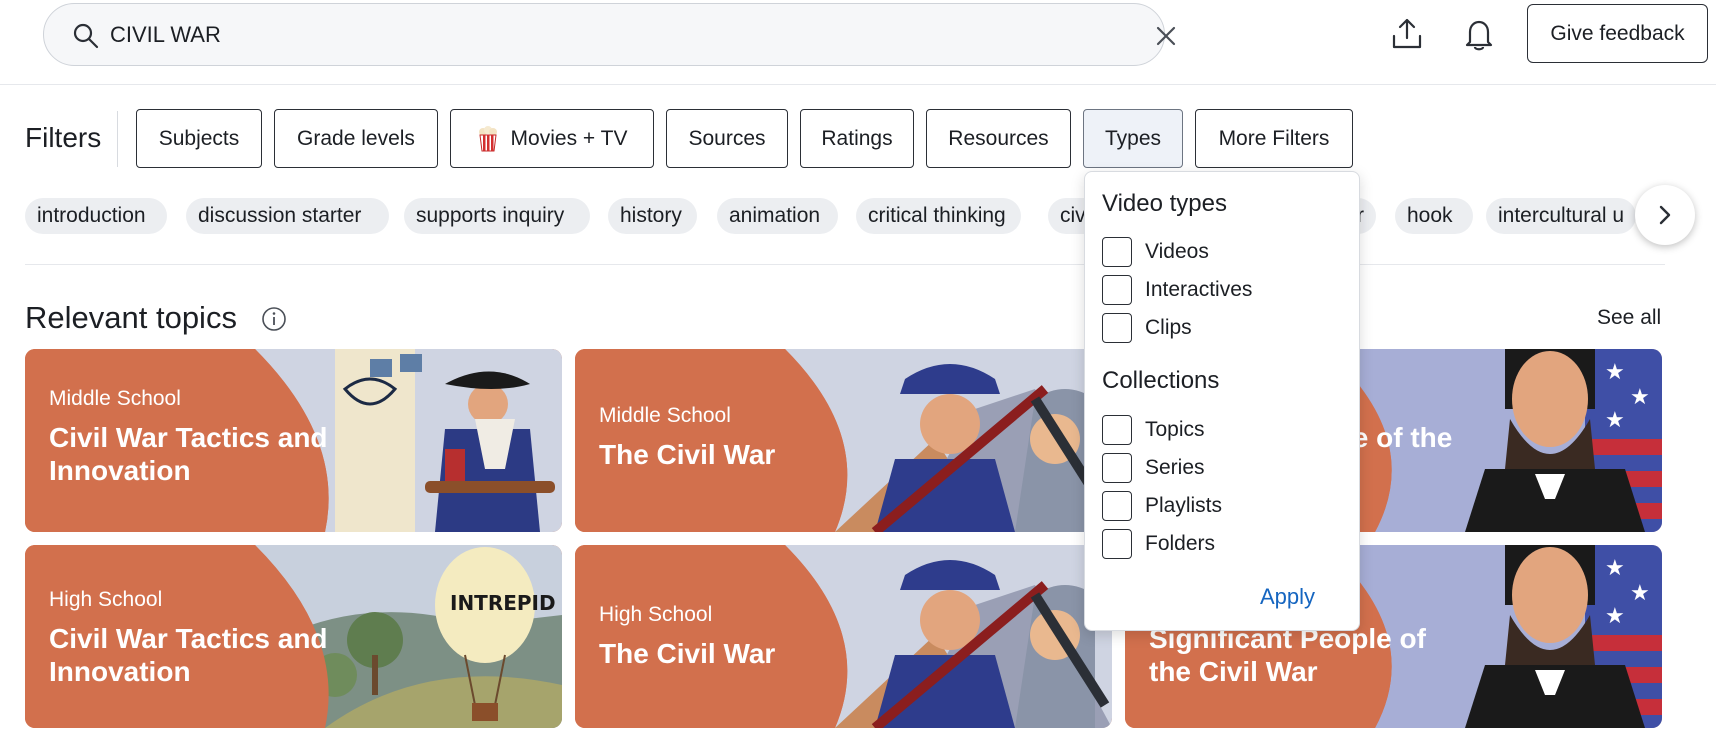 The width and height of the screenshot is (1716, 753). Describe the element at coordinates (356, 138) in the screenshot. I see `filter-grade-levels-button: Grade levels` at that location.